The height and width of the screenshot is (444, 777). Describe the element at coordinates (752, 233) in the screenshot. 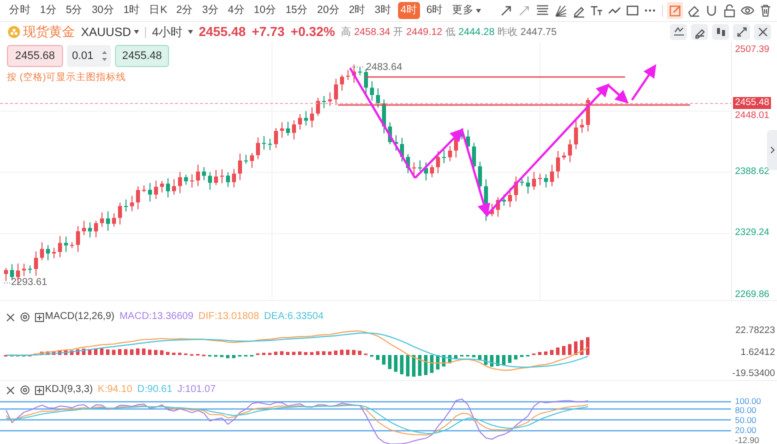

I see `price-axis-label: 2329.24` at that location.